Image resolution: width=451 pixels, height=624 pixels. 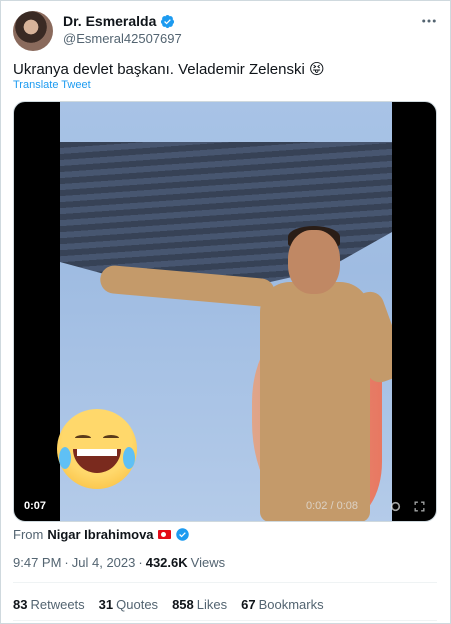 What do you see at coordinates (168, 604) in the screenshot?
I see `engagement-stats: 83 Retweets 31 Quotes 858 Likes 67 Bookmarks` at bounding box center [168, 604].